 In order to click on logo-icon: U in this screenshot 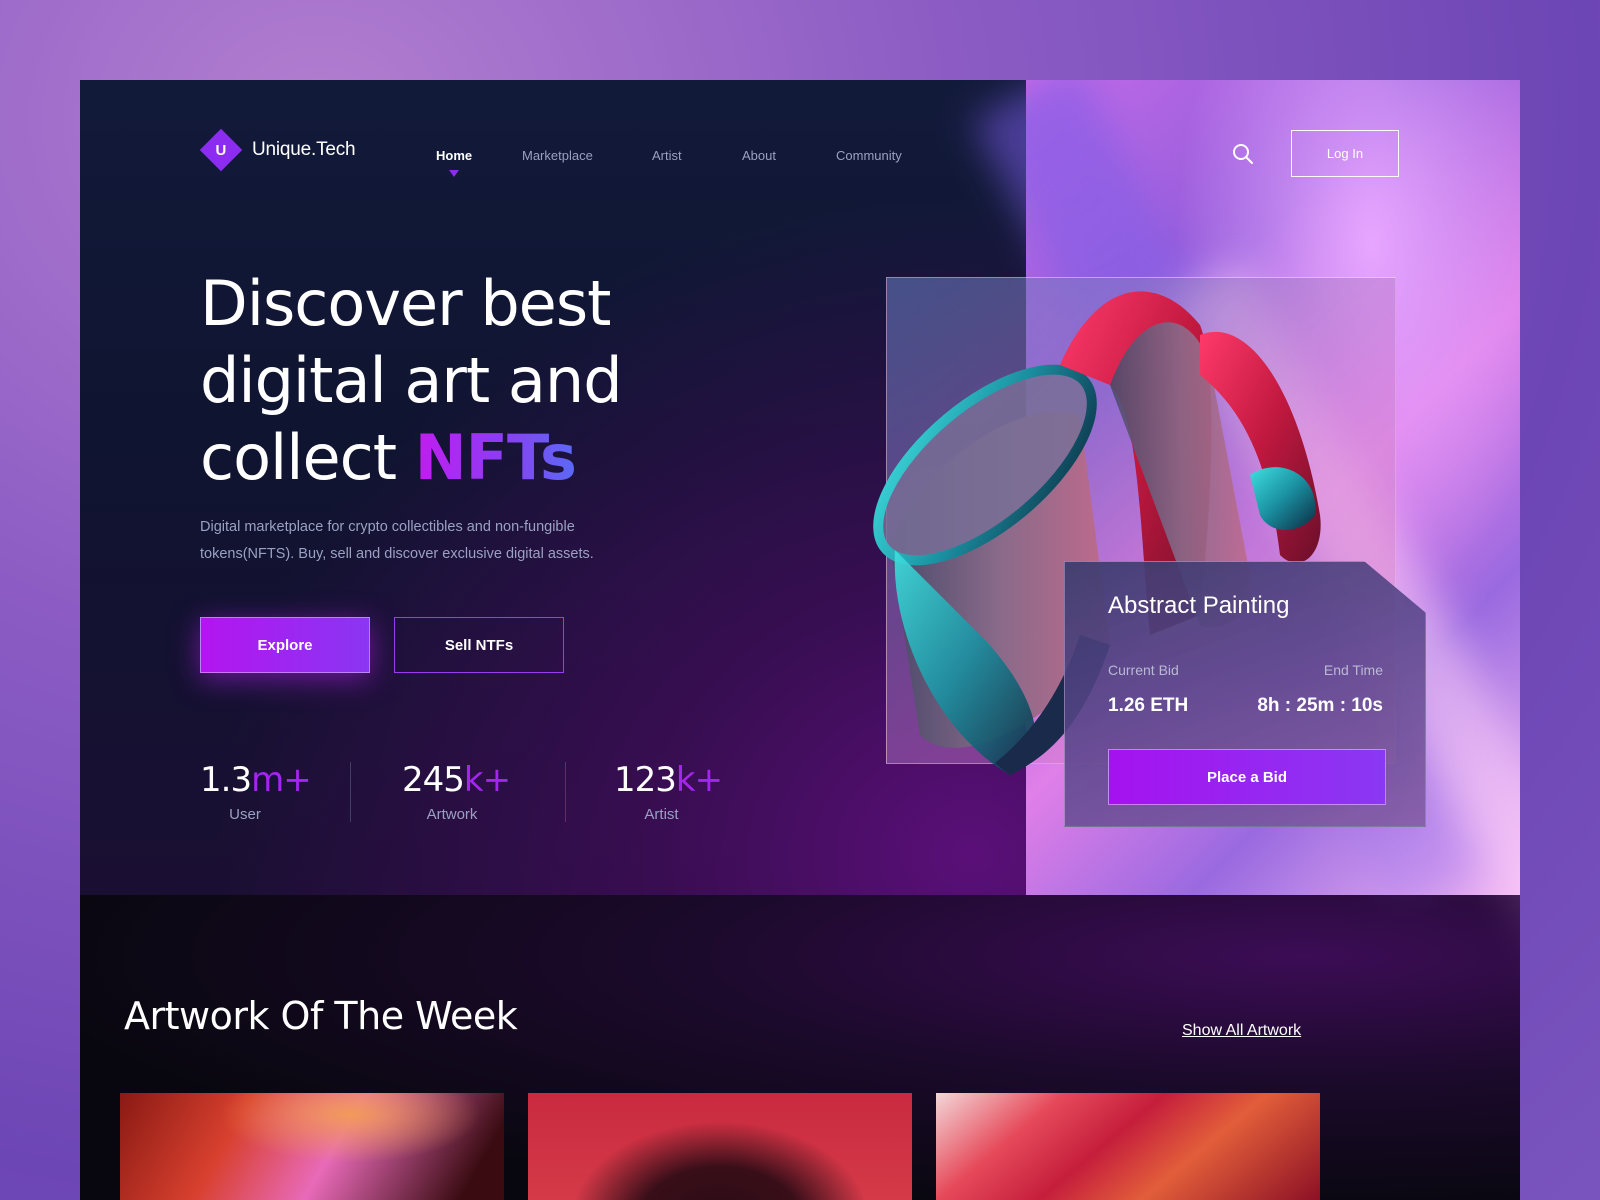, I will do `click(221, 150)`.